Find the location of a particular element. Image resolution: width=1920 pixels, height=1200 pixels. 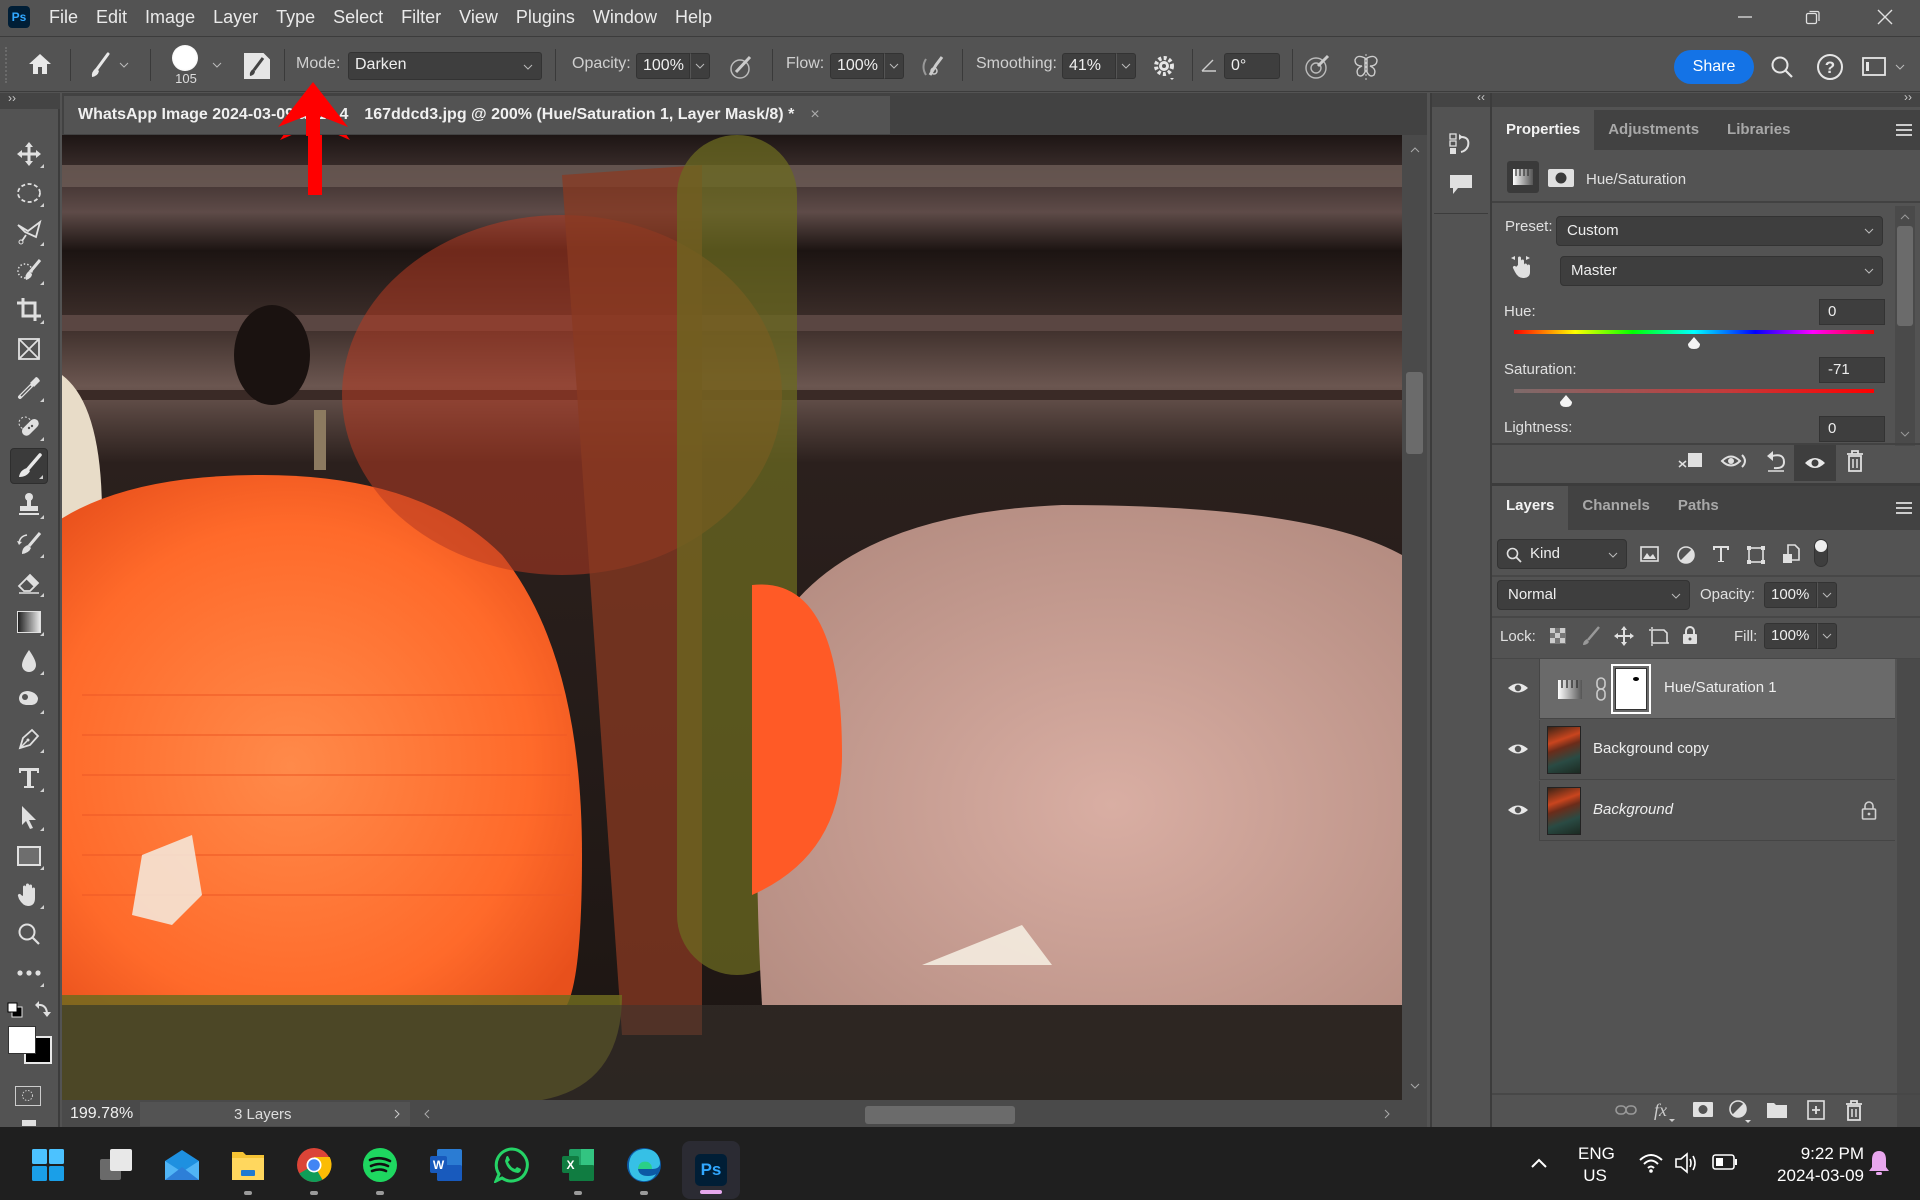

close-window-button is located at coordinates (1885, 17).